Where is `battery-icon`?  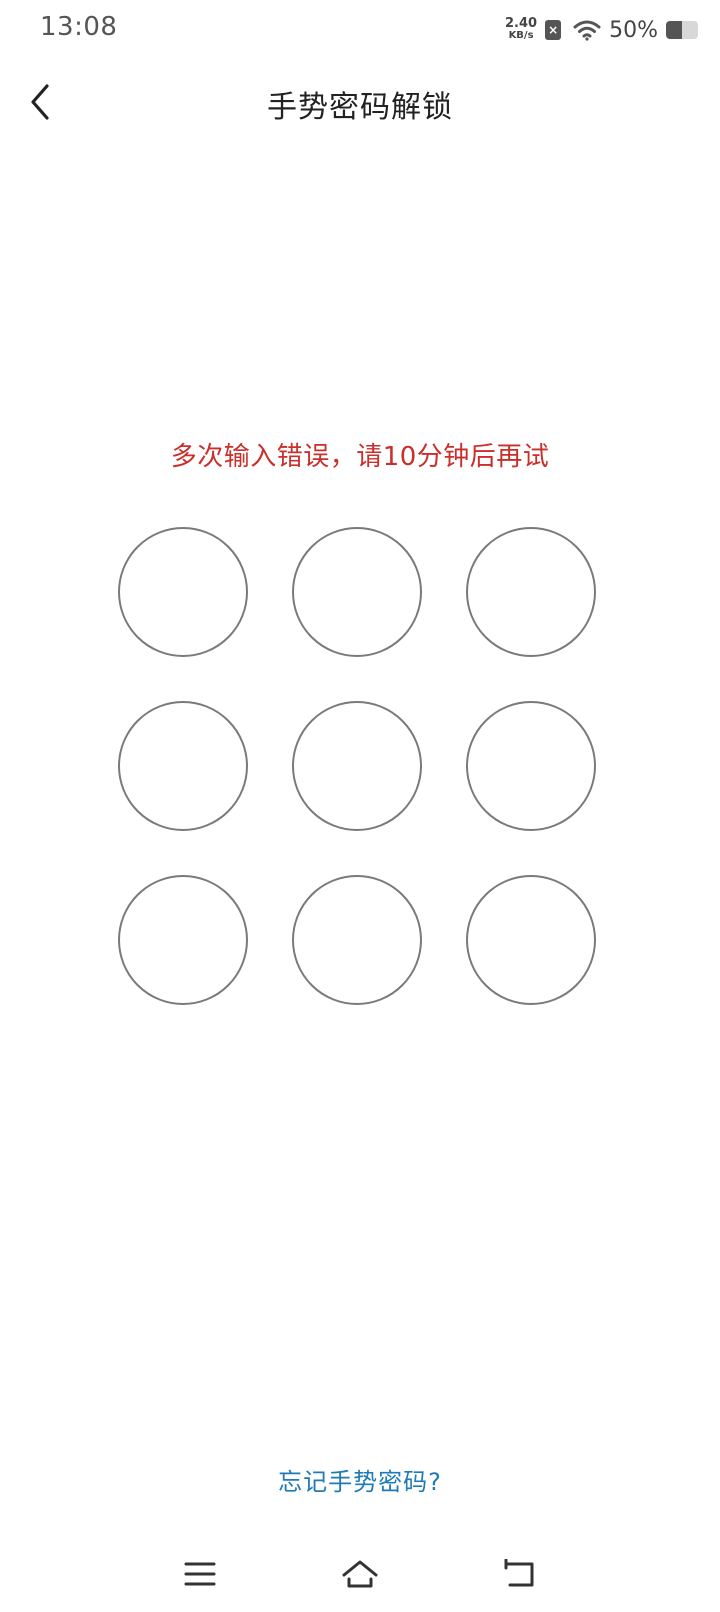 battery-icon is located at coordinates (682, 30).